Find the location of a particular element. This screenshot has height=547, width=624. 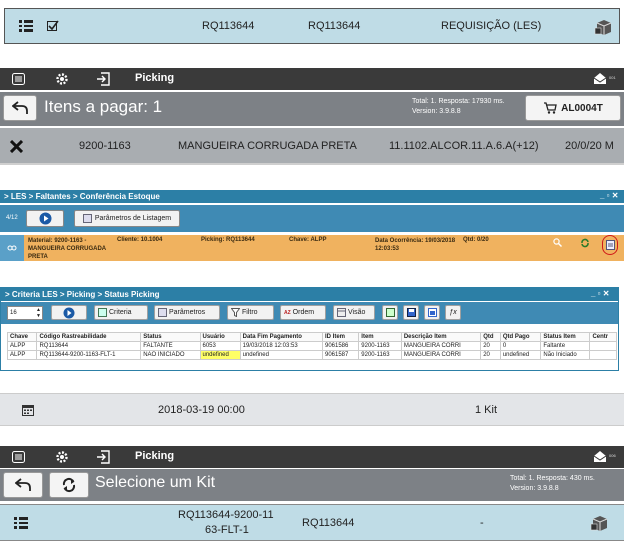

column-header: Qtd is located at coordinates (490, 337).